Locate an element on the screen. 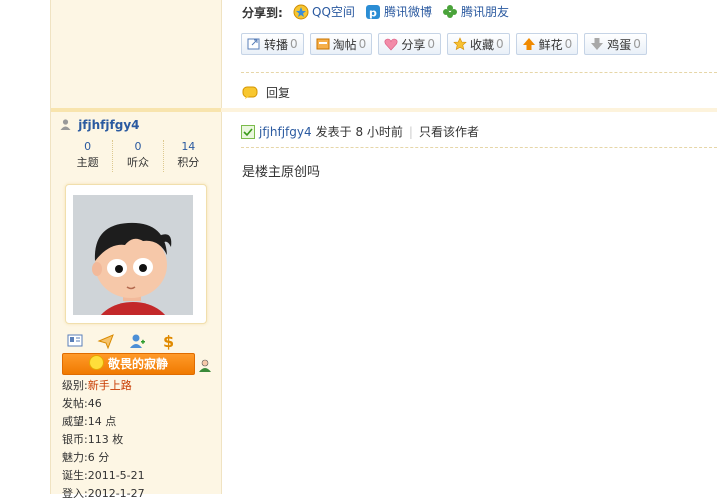  reply-label: 回复 is located at coordinates (278, 93).